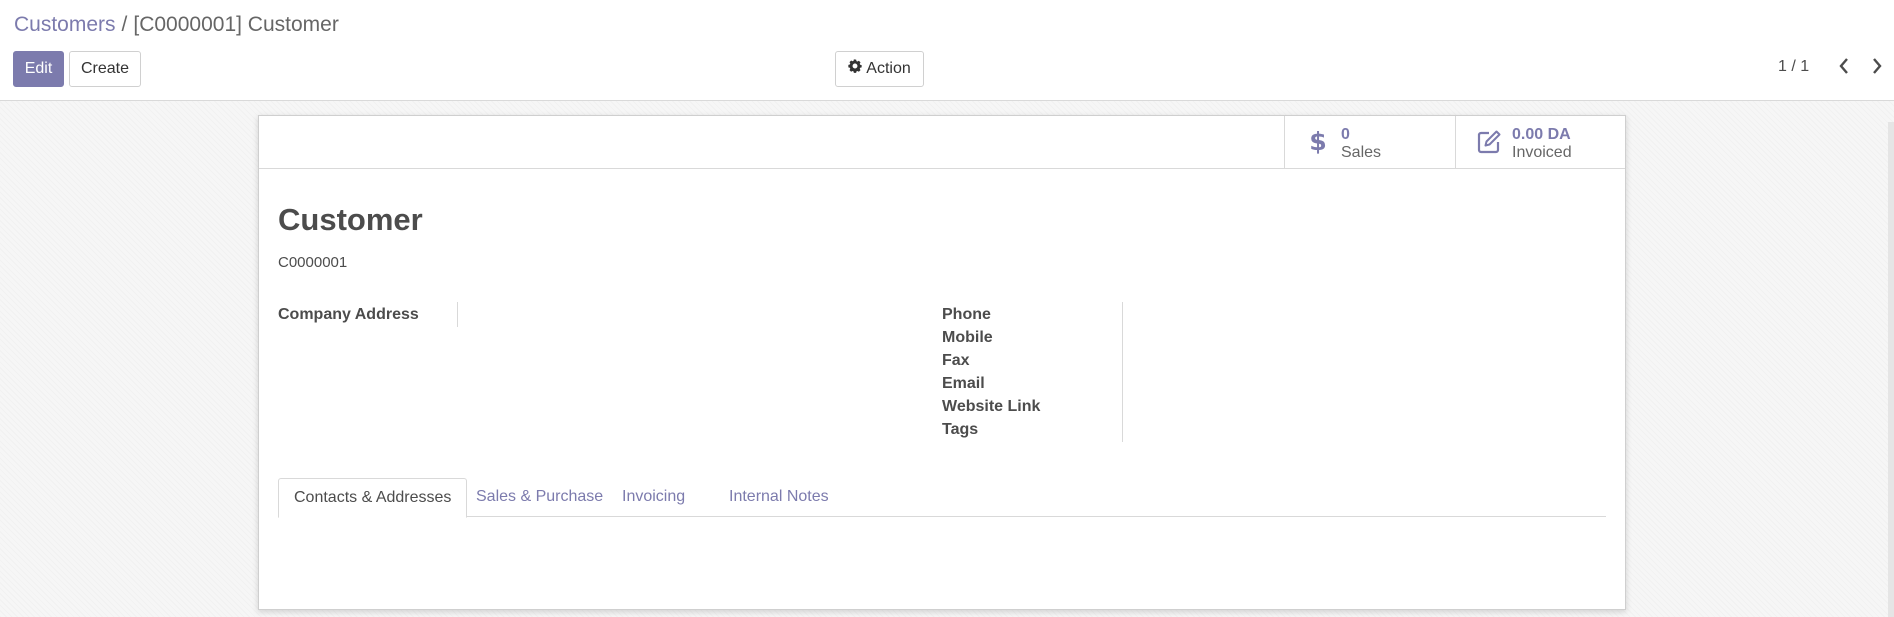 The height and width of the screenshot is (617, 1894). What do you see at coordinates (855, 69) in the screenshot?
I see `gear-icon` at bounding box center [855, 69].